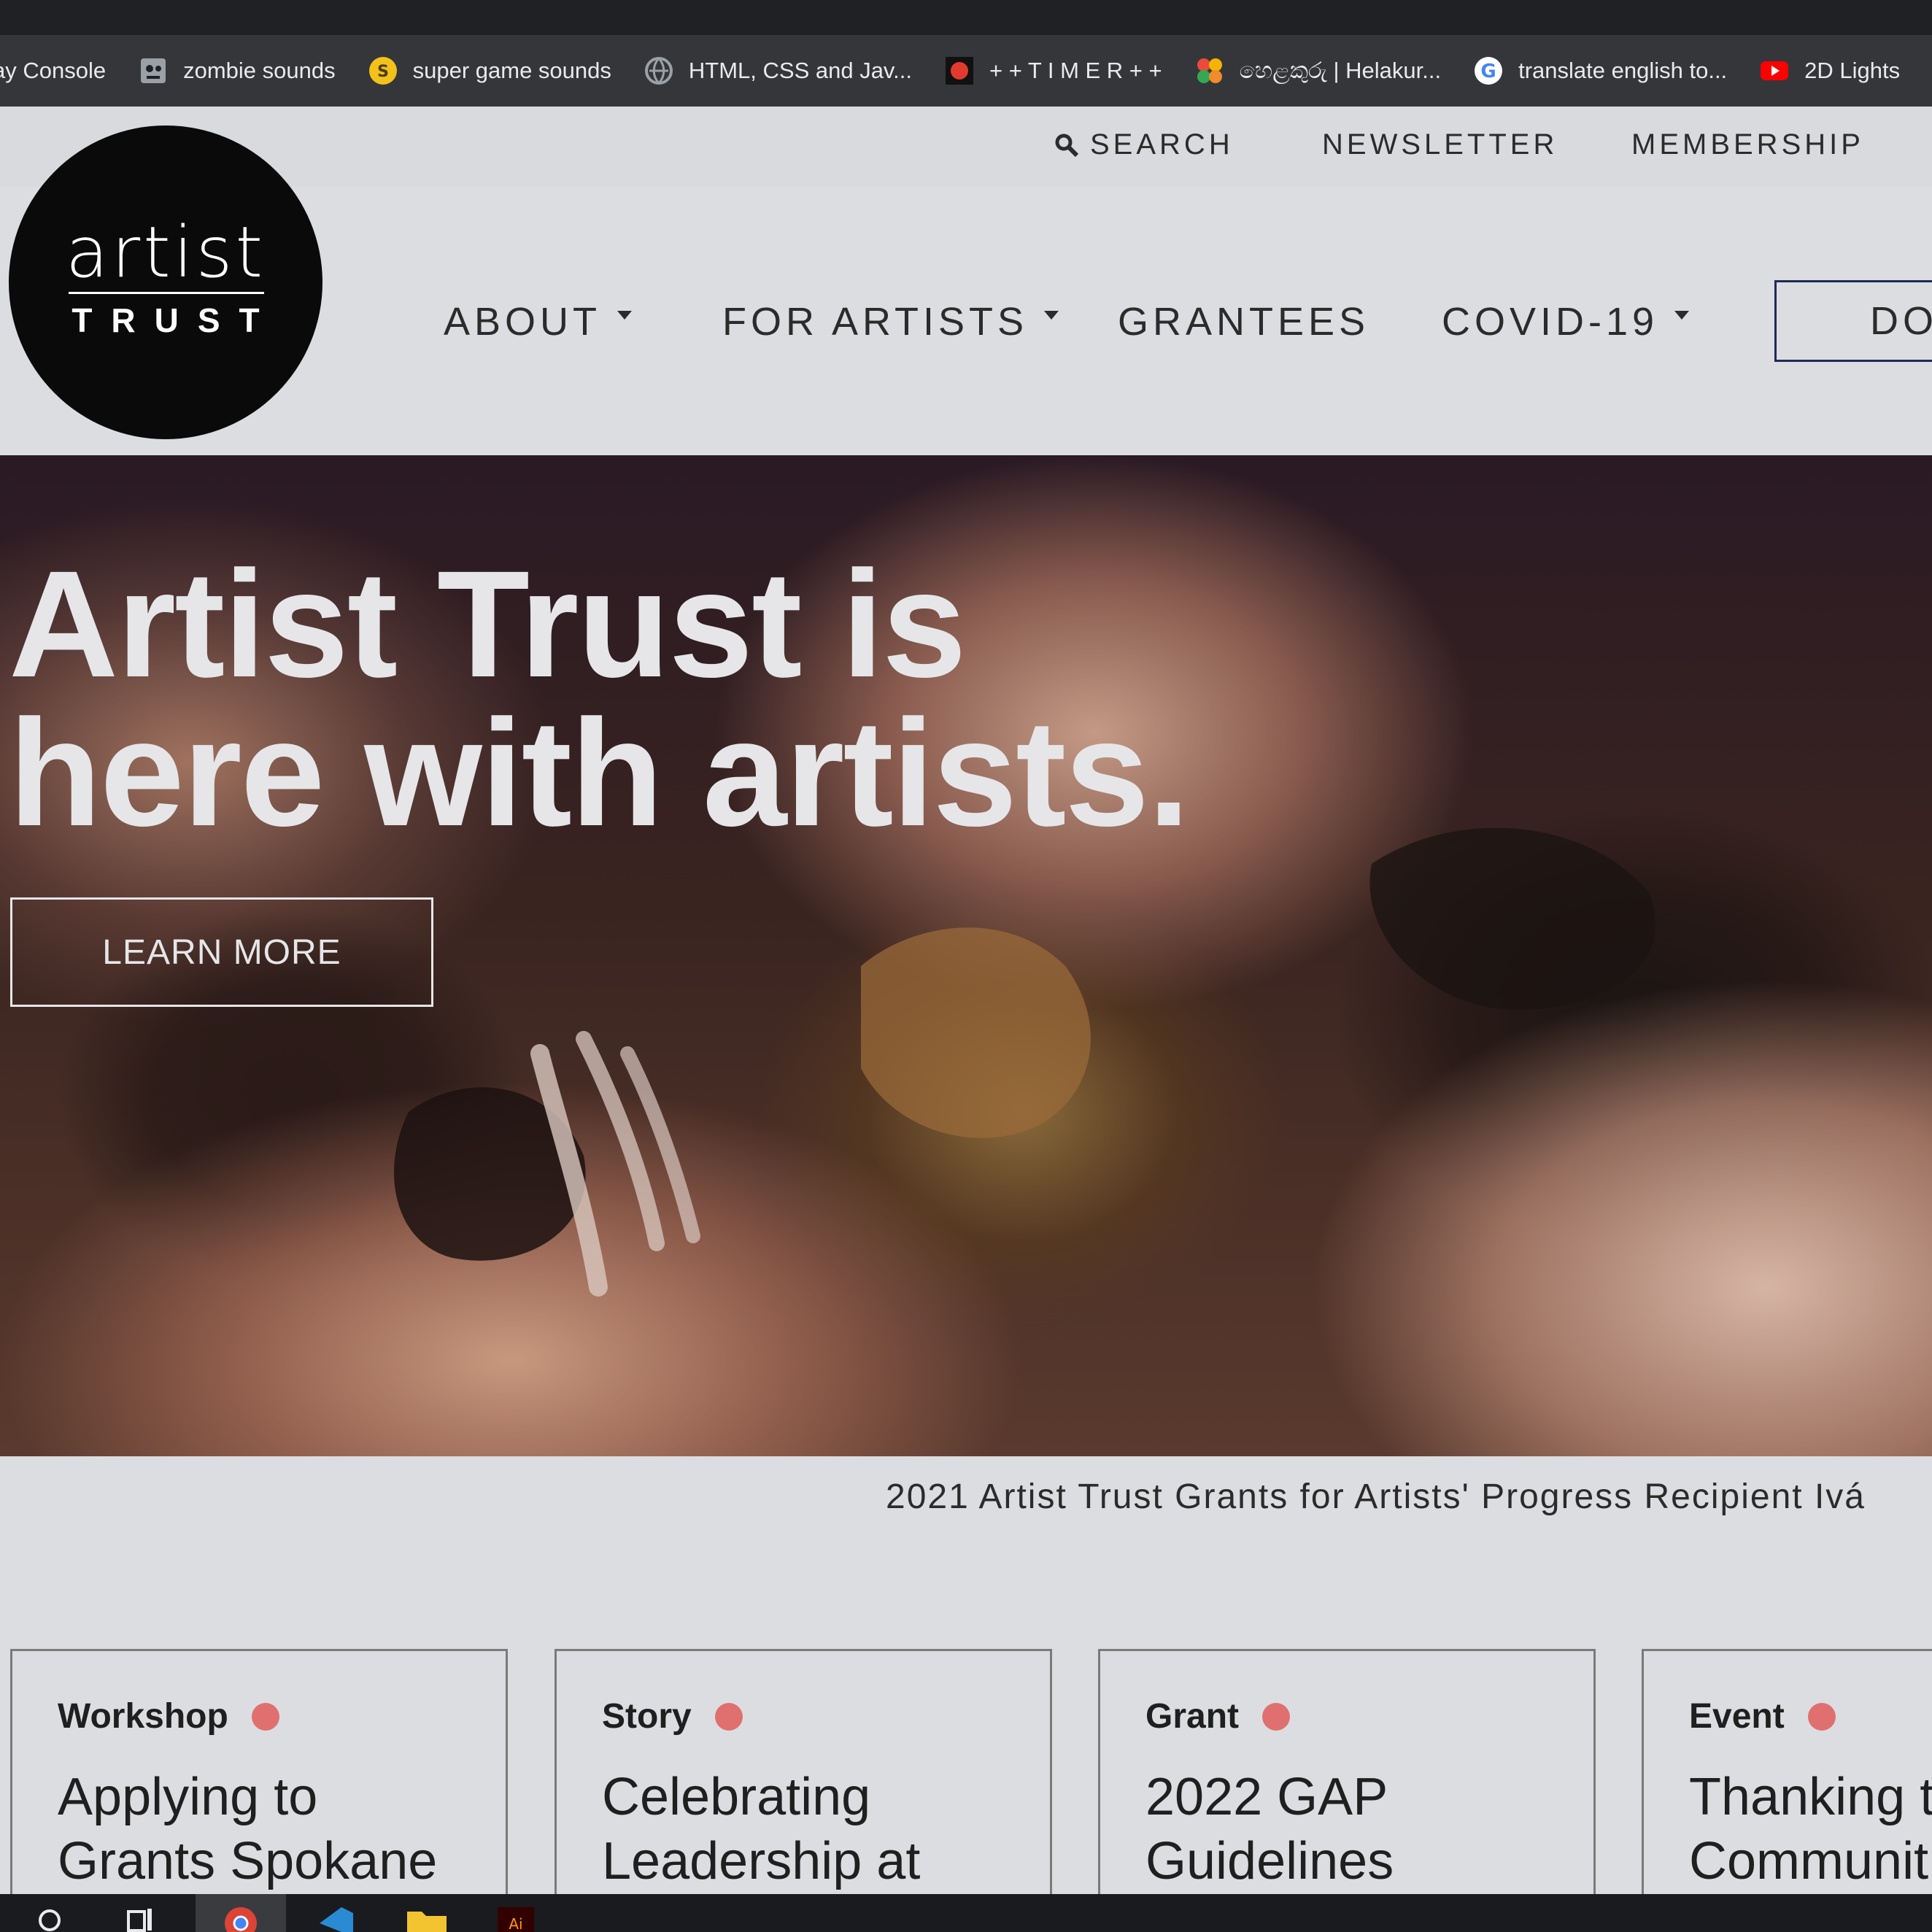  I want to click on card-title: 2022 GAP Guidelines, so click(1269, 1829).